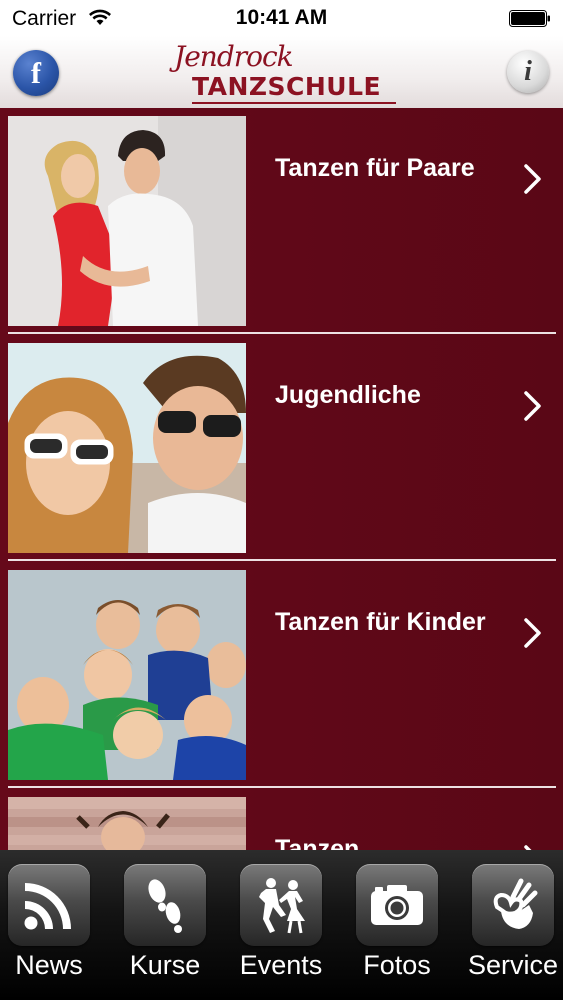 This screenshot has height=1000, width=563. I want to click on tab-service: Service, so click(512, 930).